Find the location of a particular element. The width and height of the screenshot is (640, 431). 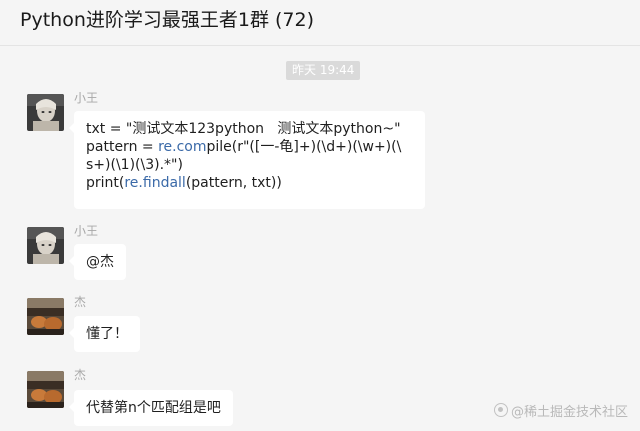

code-text: (pattern, txt)) is located at coordinates (233, 183).